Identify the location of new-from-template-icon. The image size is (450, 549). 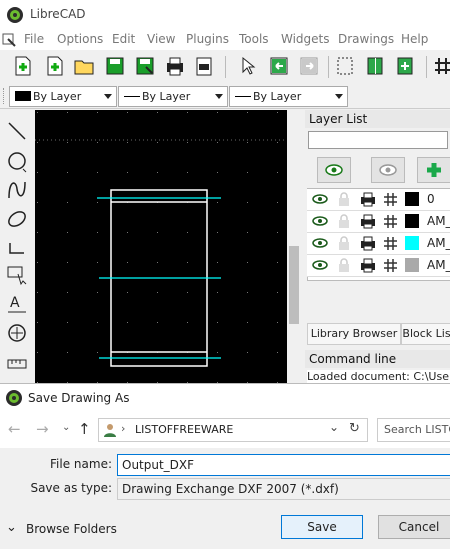
(55, 66).